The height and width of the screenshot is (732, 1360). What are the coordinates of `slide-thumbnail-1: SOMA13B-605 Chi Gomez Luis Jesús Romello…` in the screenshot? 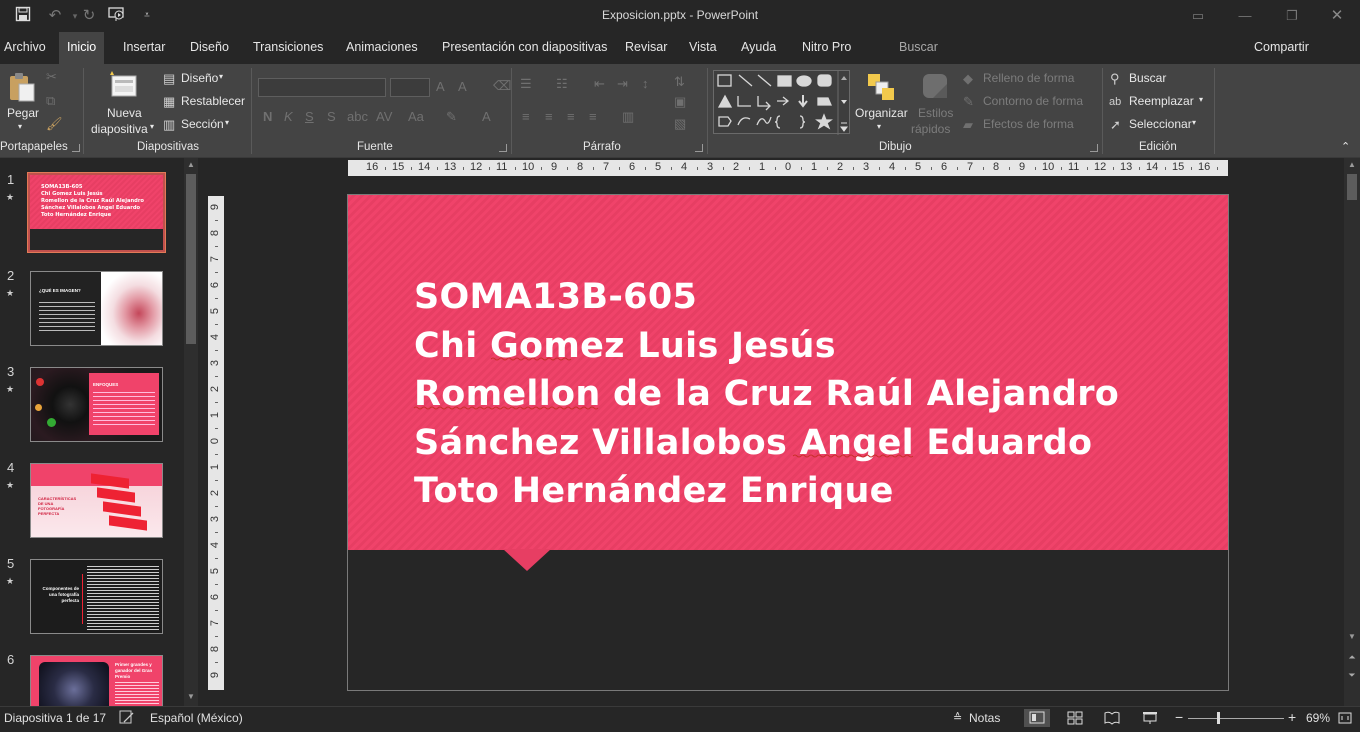 It's located at (96, 212).